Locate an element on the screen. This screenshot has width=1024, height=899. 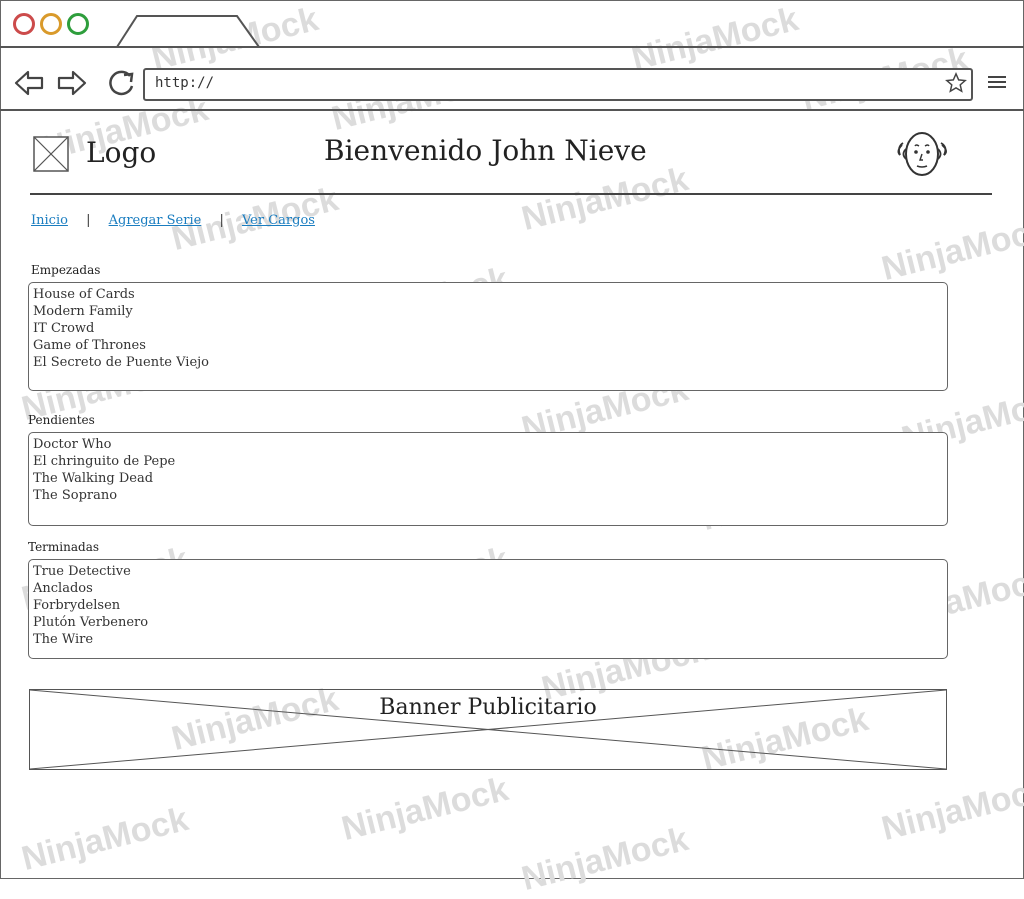
welcome-heading: Bienvenido John Nieve is located at coordinates (485, 150).